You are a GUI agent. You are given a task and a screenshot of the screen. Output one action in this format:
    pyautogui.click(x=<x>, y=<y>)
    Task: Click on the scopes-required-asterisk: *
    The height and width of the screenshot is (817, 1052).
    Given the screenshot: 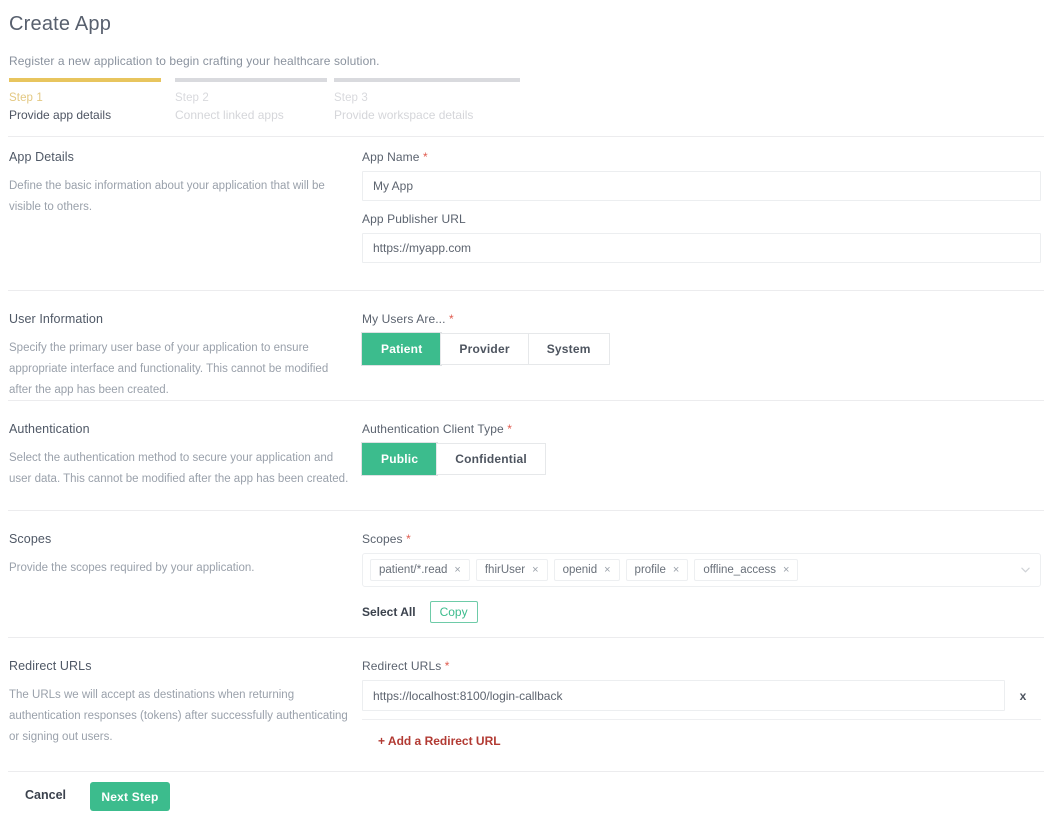 What is the action you would take?
    pyautogui.click(x=408, y=539)
    